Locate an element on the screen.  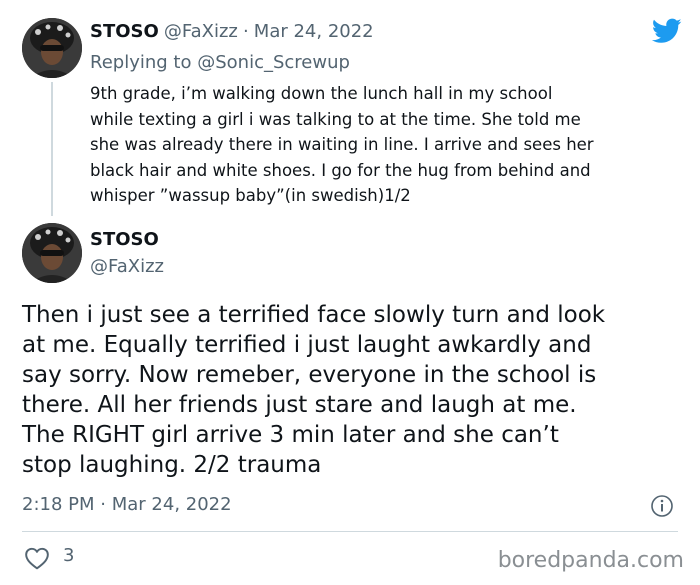
replying-to: Replying to @Sonic_Screwup is located at coordinates (220, 62).